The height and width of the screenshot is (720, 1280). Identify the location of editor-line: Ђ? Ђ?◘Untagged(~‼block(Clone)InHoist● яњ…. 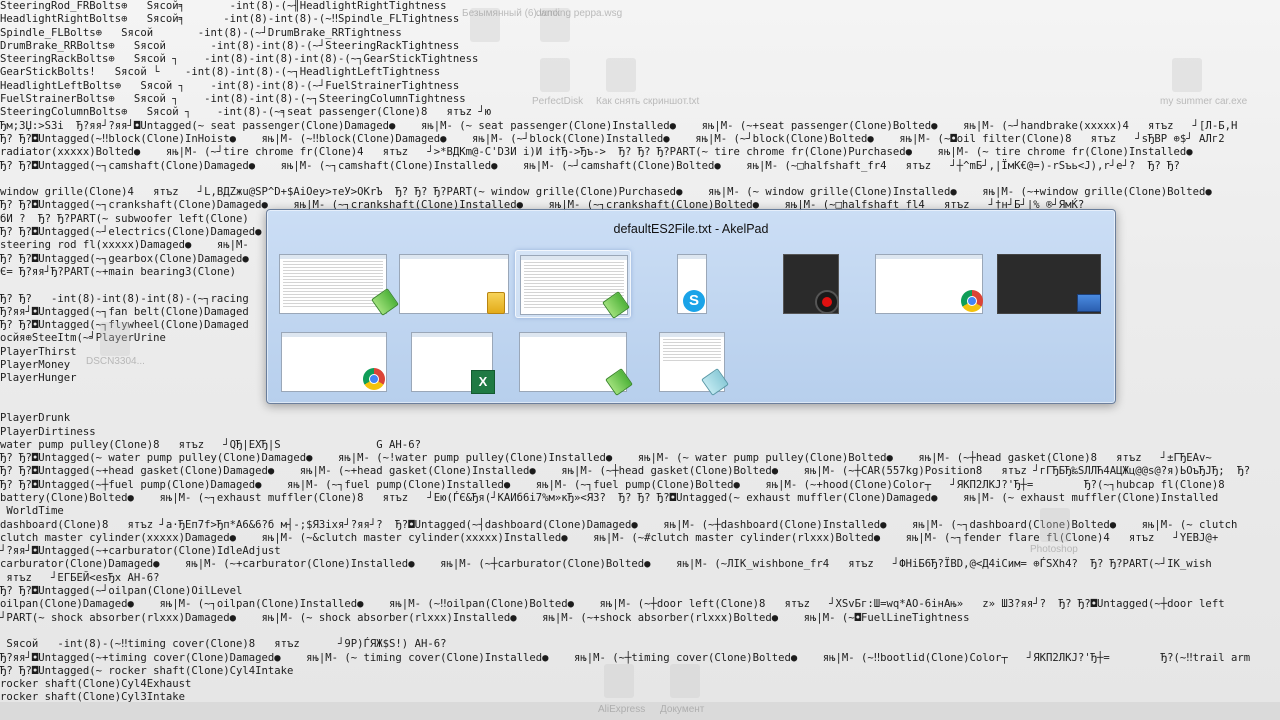
(612, 138).